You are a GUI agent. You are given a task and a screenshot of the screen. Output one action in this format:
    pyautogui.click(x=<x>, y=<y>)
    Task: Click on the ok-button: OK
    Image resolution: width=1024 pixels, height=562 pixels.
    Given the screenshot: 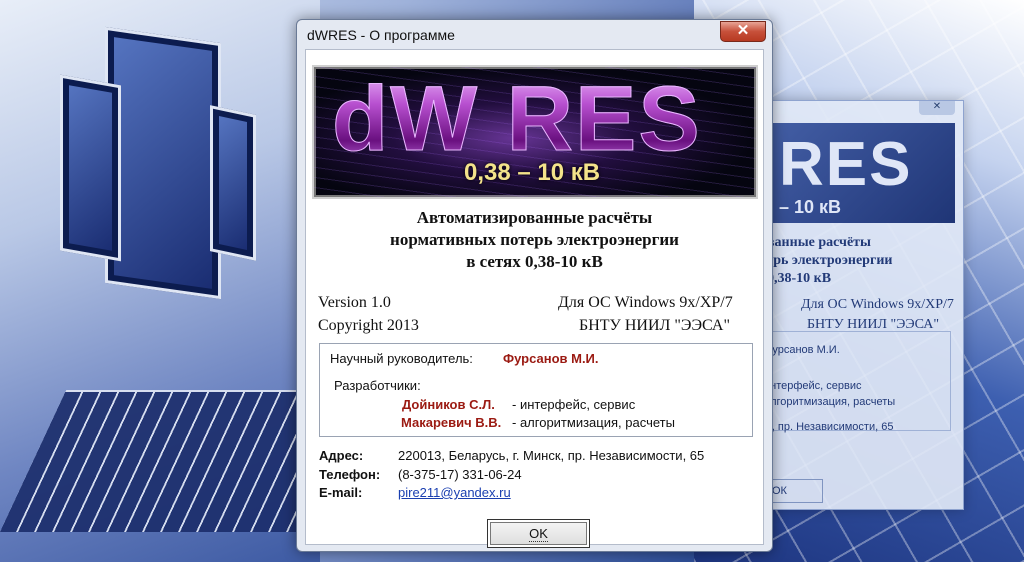 What is the action you would take?
    pyautogui.click(x=538, y=533)
    